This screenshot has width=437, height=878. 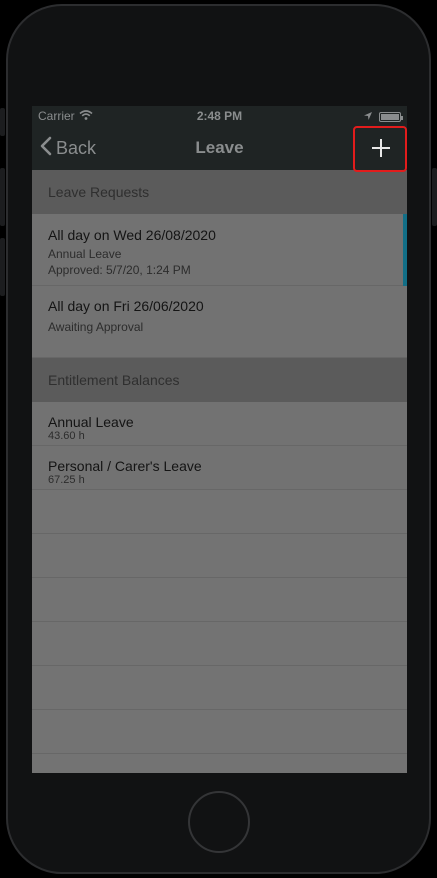 I want to click on balance-value: 67.25 h, so click(x=66, y=480).